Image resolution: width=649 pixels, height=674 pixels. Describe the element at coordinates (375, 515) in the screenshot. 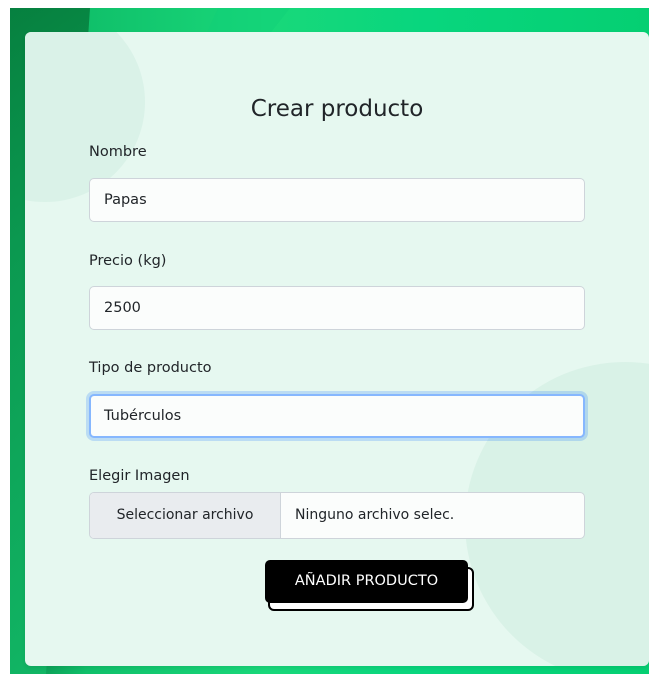

I see `file-name-text: Ninguno archivo selec.` at that location.